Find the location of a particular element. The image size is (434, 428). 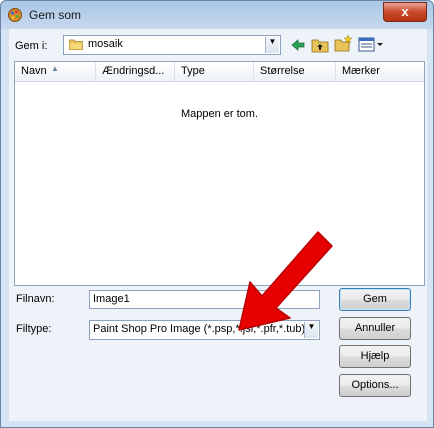

help-button: Hjælp is located at coordinates (375, 356).